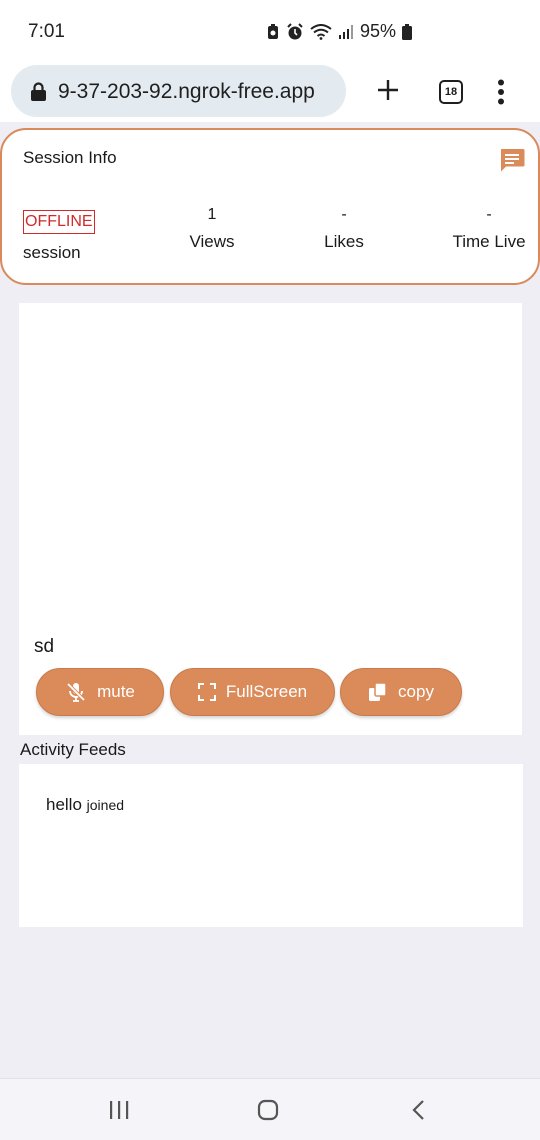  I want to click on tab-switcher-button: 18, so click(451, 92).